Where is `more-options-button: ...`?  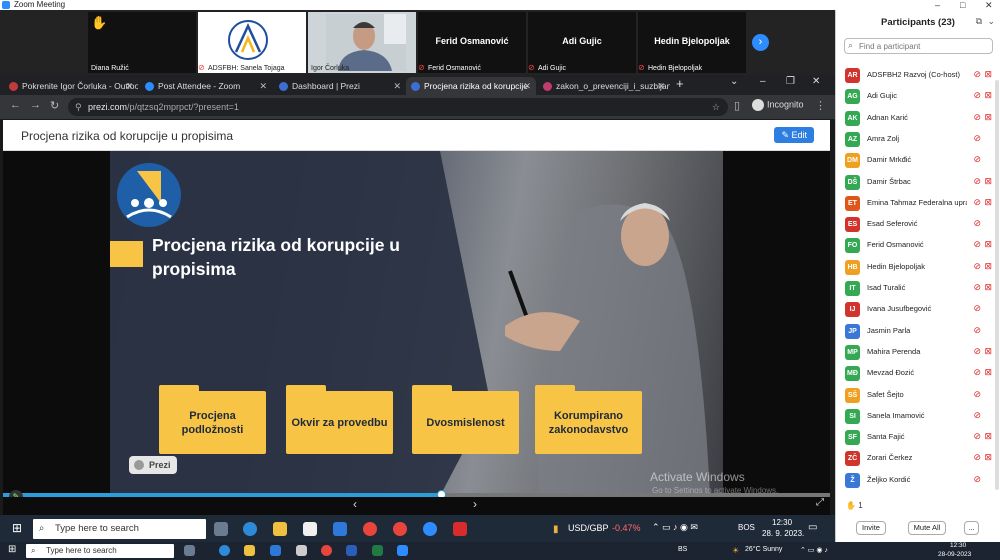 more-options-button: ... is located at coordinates (971, 528).